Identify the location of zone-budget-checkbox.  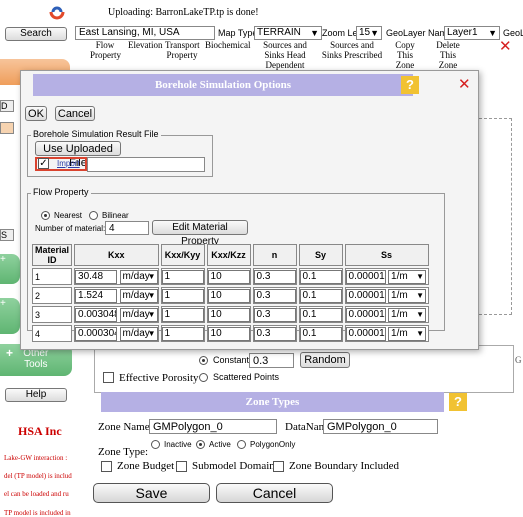
(106, 466).